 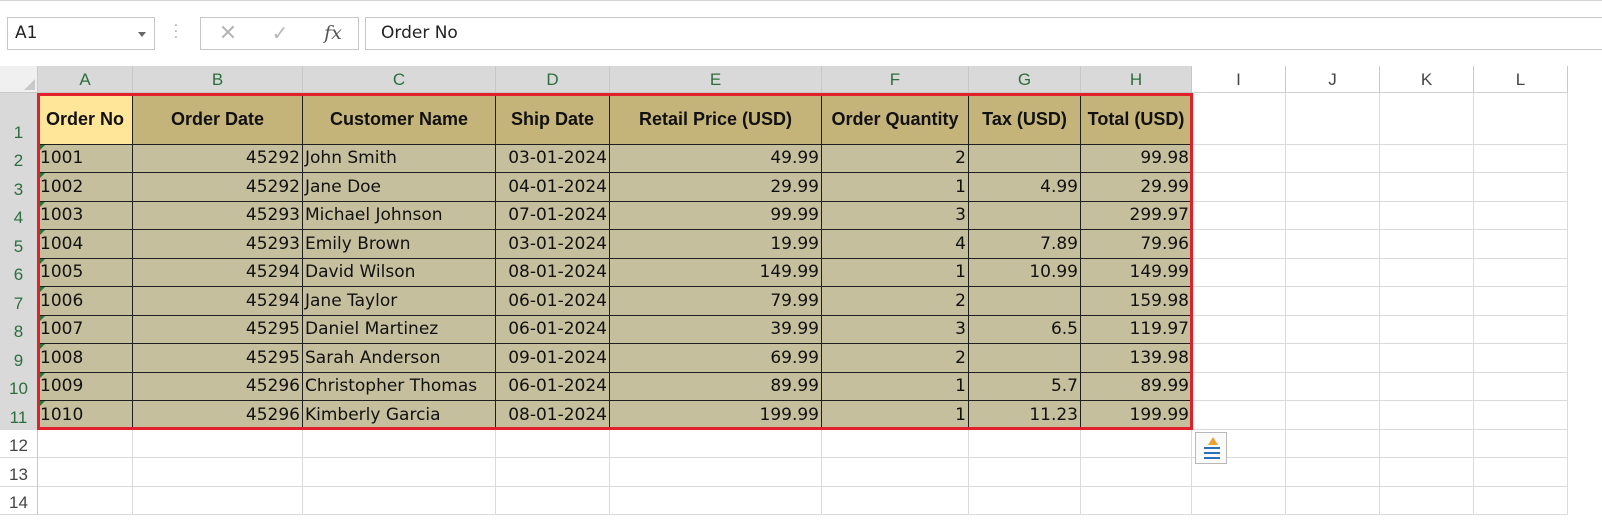 What do you see at coordinates (553, 79) in the screenshot?
I see `column-header: D` at bounding box center [553, 79].